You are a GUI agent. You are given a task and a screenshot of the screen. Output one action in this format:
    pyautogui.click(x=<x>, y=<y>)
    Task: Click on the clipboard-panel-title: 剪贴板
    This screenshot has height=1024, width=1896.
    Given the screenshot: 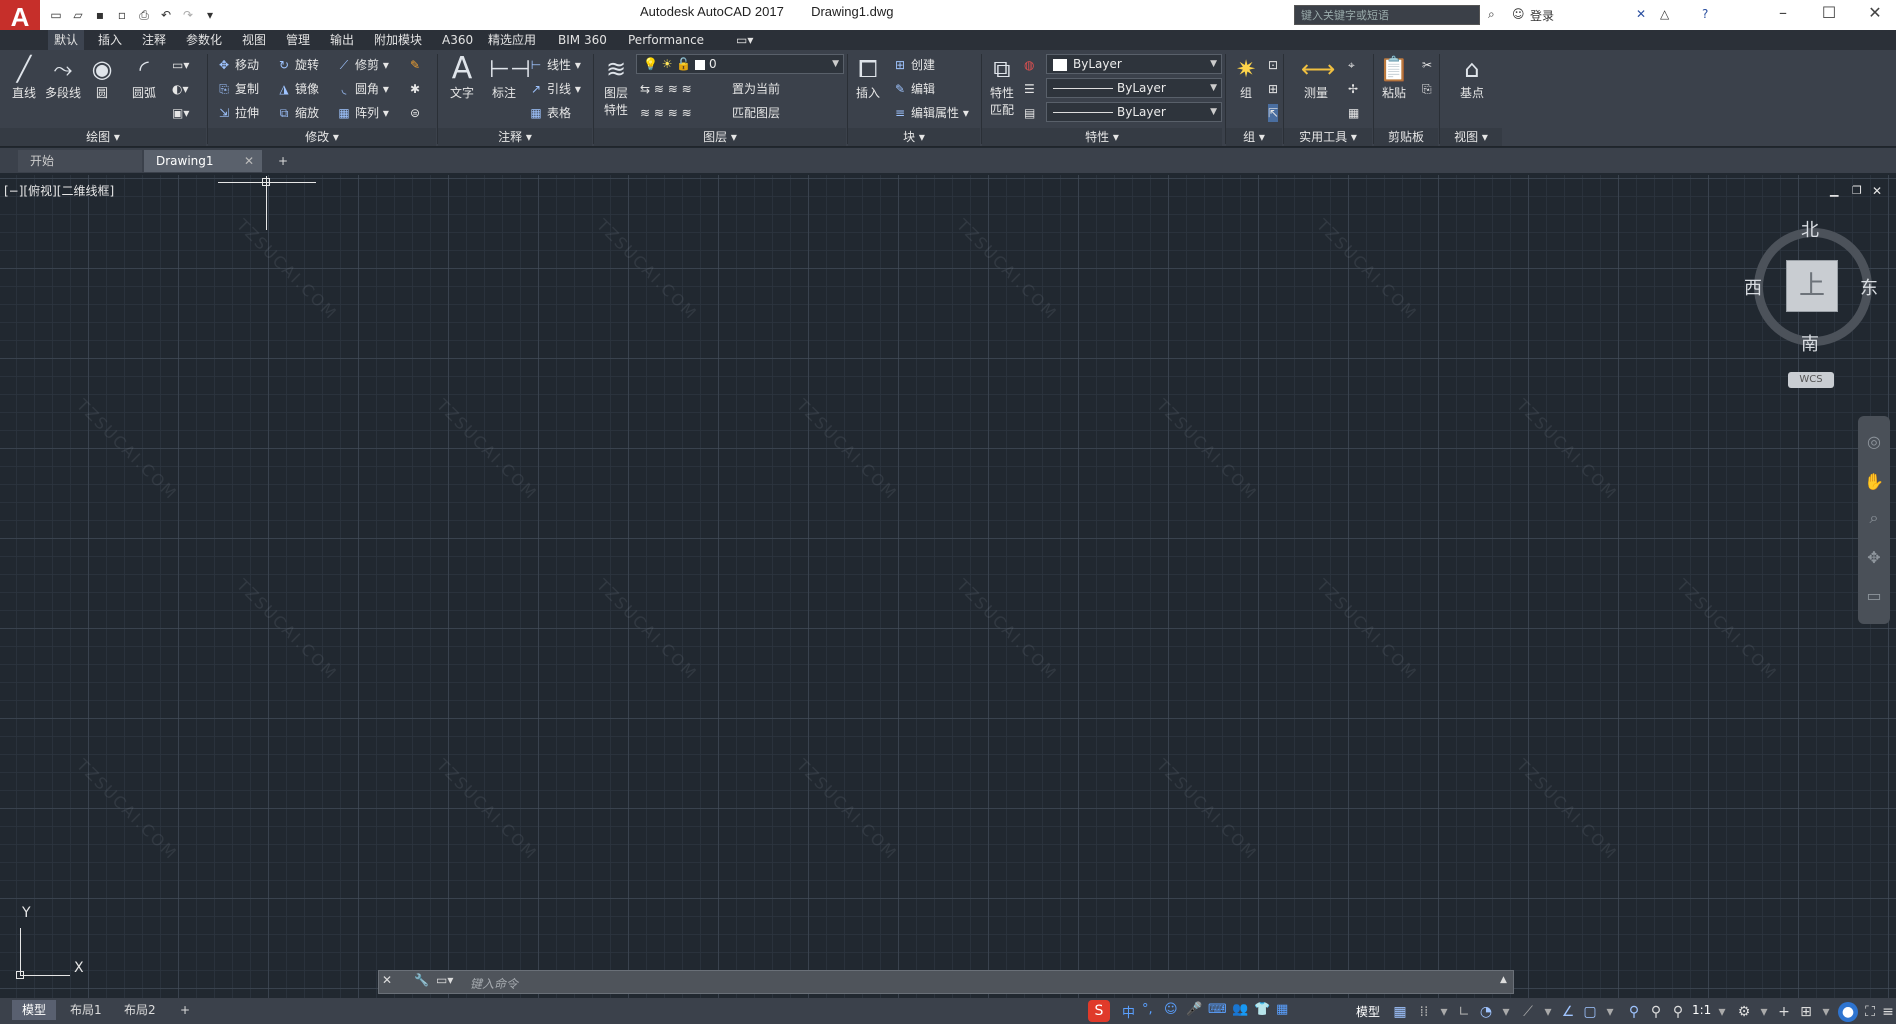 What is the action you would take?
    pyautogui.click(x=1406, y=137)
    